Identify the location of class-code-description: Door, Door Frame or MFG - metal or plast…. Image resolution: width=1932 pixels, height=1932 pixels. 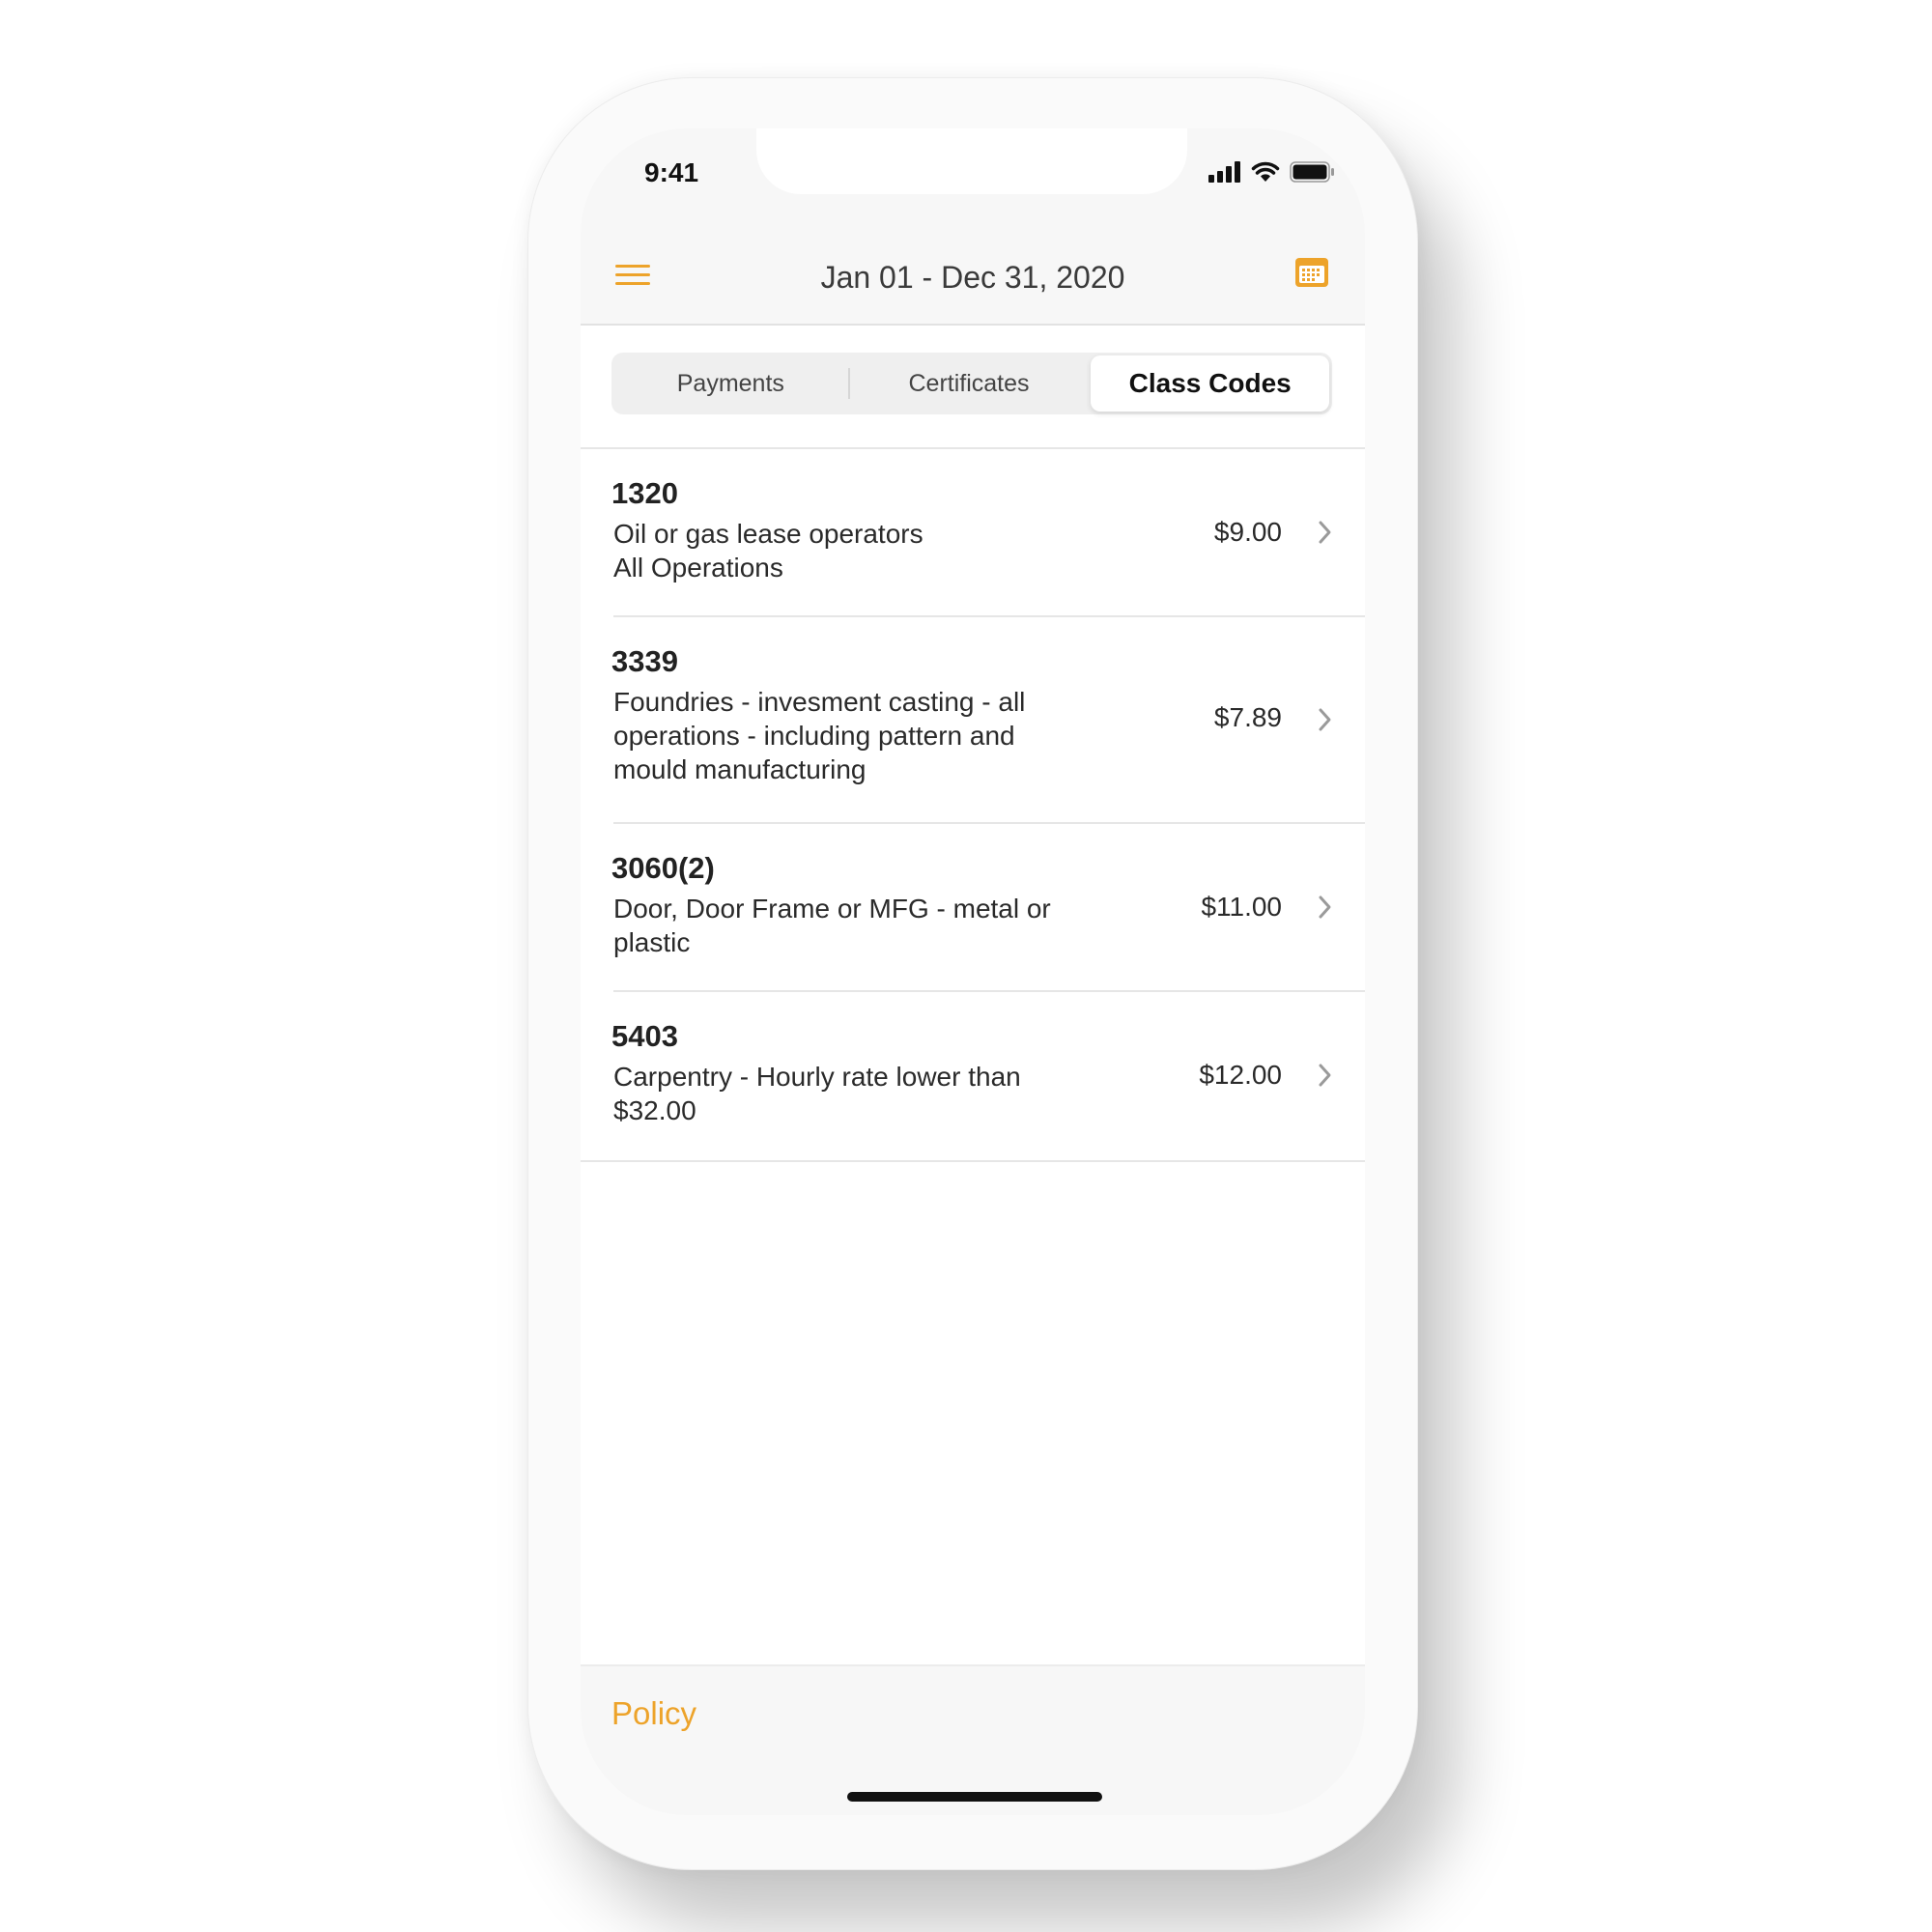
(864, 925).